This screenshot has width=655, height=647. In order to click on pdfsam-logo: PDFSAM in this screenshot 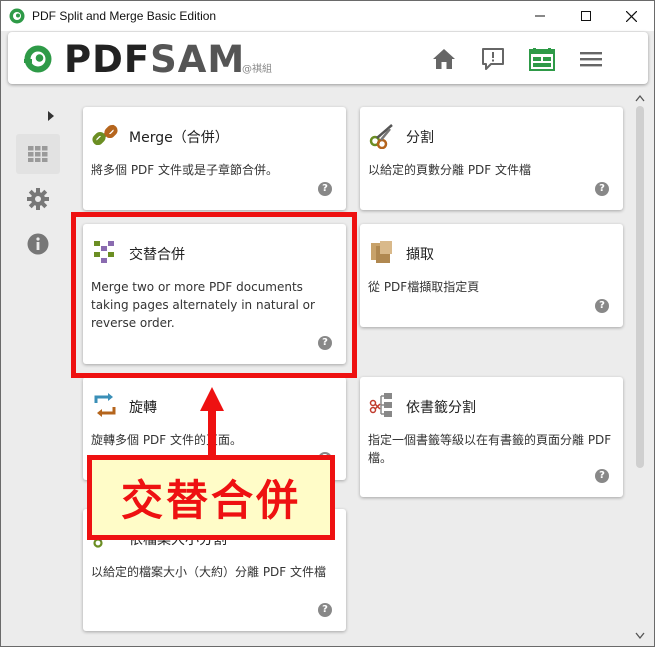, I will do `click(154, 59)`.